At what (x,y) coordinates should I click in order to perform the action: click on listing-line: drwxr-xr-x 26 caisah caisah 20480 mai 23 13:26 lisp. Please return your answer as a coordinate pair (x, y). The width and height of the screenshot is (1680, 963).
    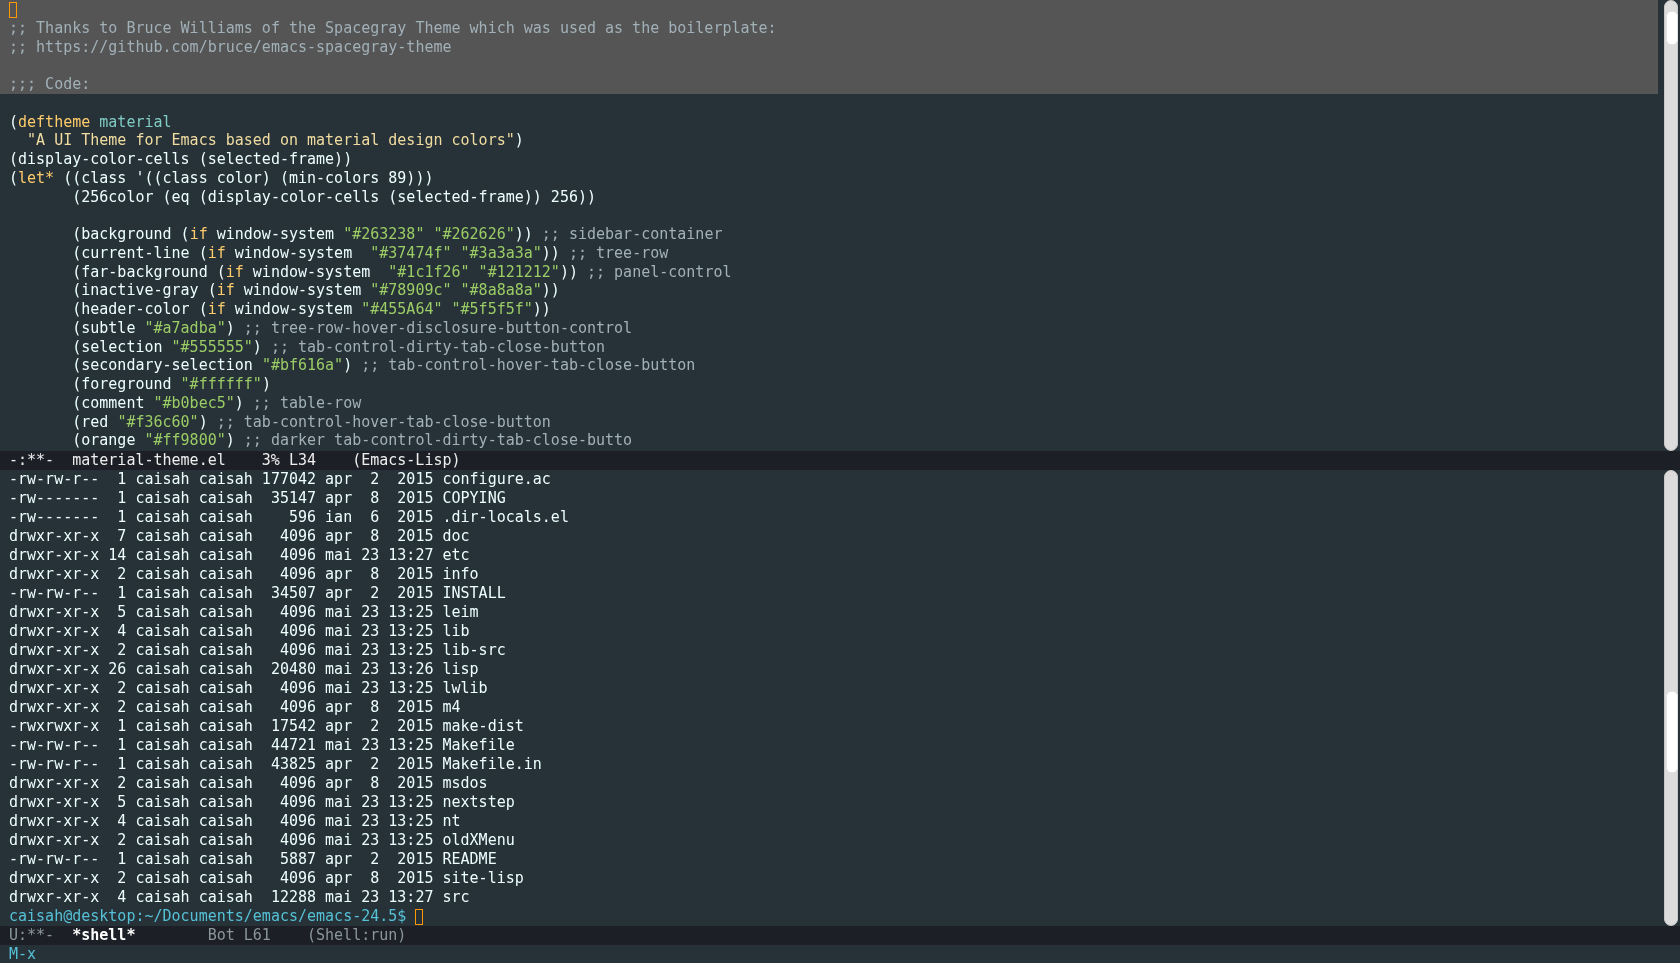
    Looking at the image, I should click on (244, 669).